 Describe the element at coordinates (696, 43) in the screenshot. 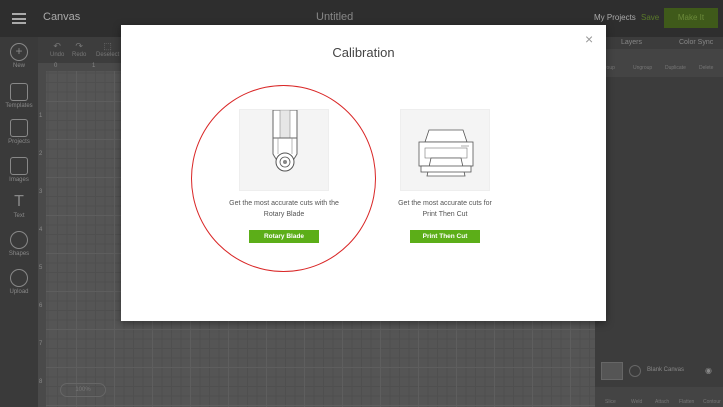

I see `tab-color-sync: Color Sync` at that location.